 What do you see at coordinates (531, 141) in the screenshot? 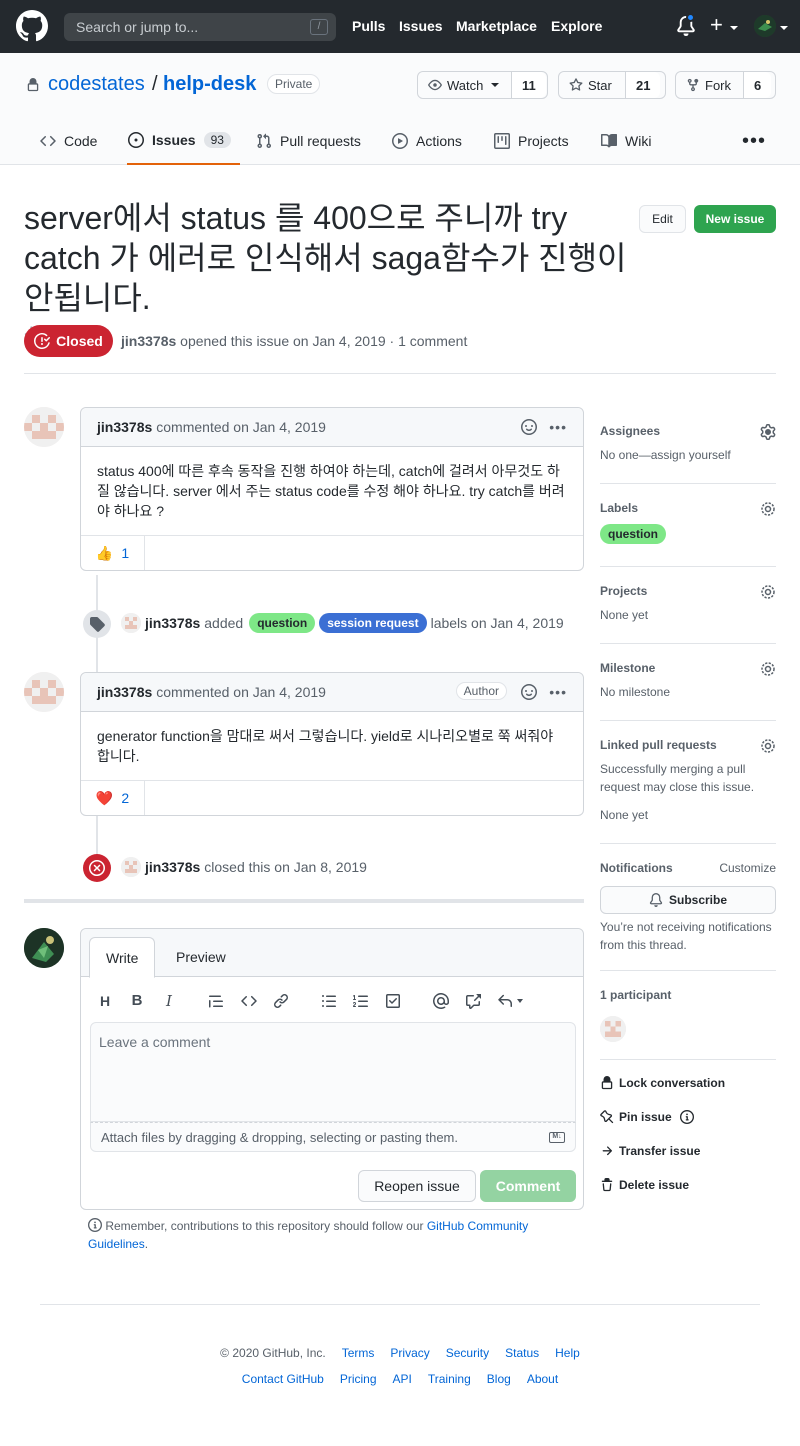
I see `tab-projects: Projects` at bounding box center [531, 141].